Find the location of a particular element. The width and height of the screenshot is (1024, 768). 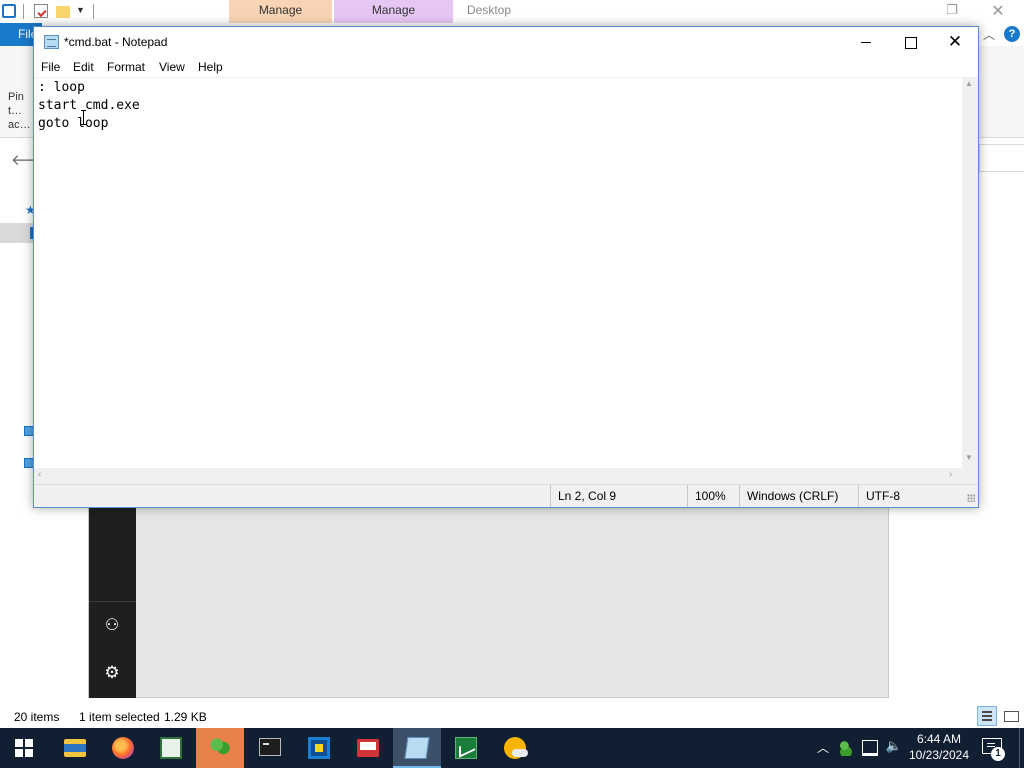

taskbar-chart-app is located at coordinates (466, 748).